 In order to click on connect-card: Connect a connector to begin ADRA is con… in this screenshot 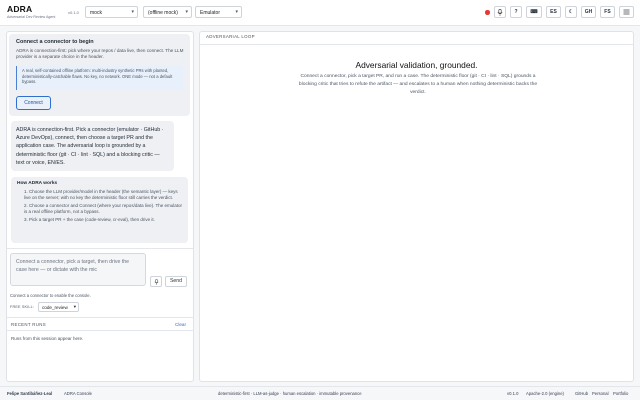, I will do `click(99, 75)`.